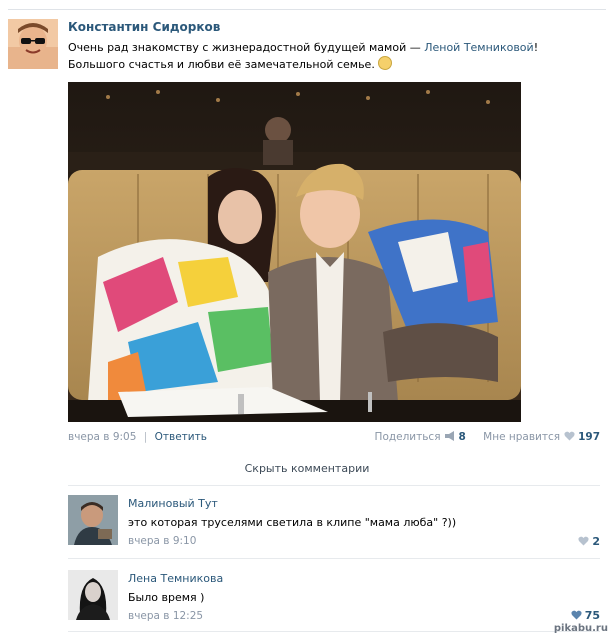  I want to click on share-label: Поделиться, so click(407, 437).